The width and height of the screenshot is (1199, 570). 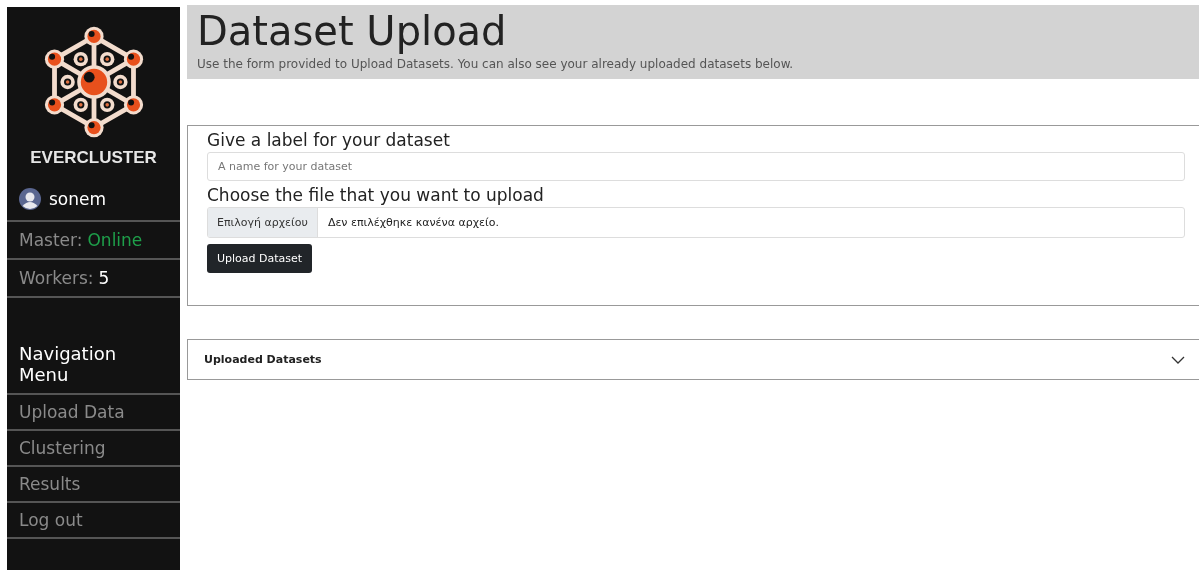 What do you see at coordinates (93, 485) in the screenshot?
I see `nav-link: Results` at bounding box center [93, 485].